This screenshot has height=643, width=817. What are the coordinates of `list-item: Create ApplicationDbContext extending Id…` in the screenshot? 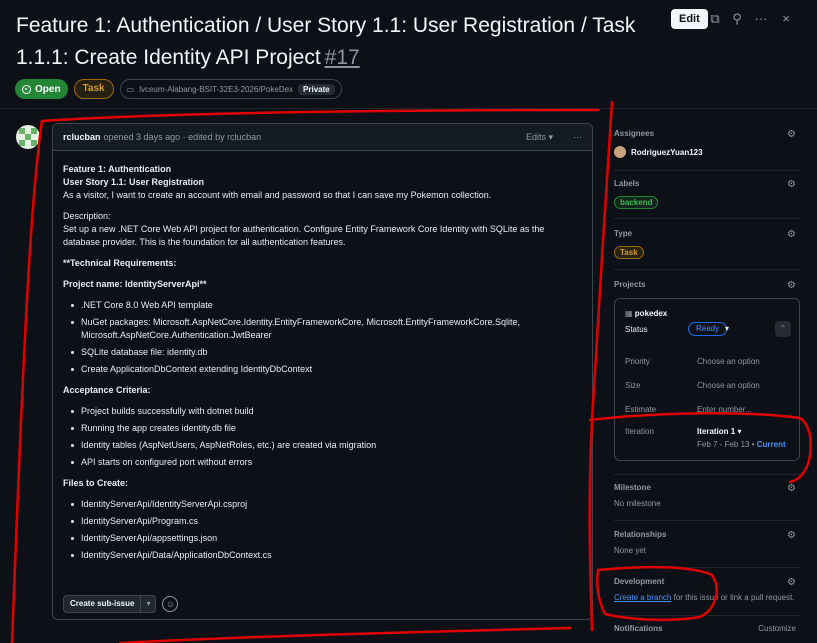 It's located at (322, 369).